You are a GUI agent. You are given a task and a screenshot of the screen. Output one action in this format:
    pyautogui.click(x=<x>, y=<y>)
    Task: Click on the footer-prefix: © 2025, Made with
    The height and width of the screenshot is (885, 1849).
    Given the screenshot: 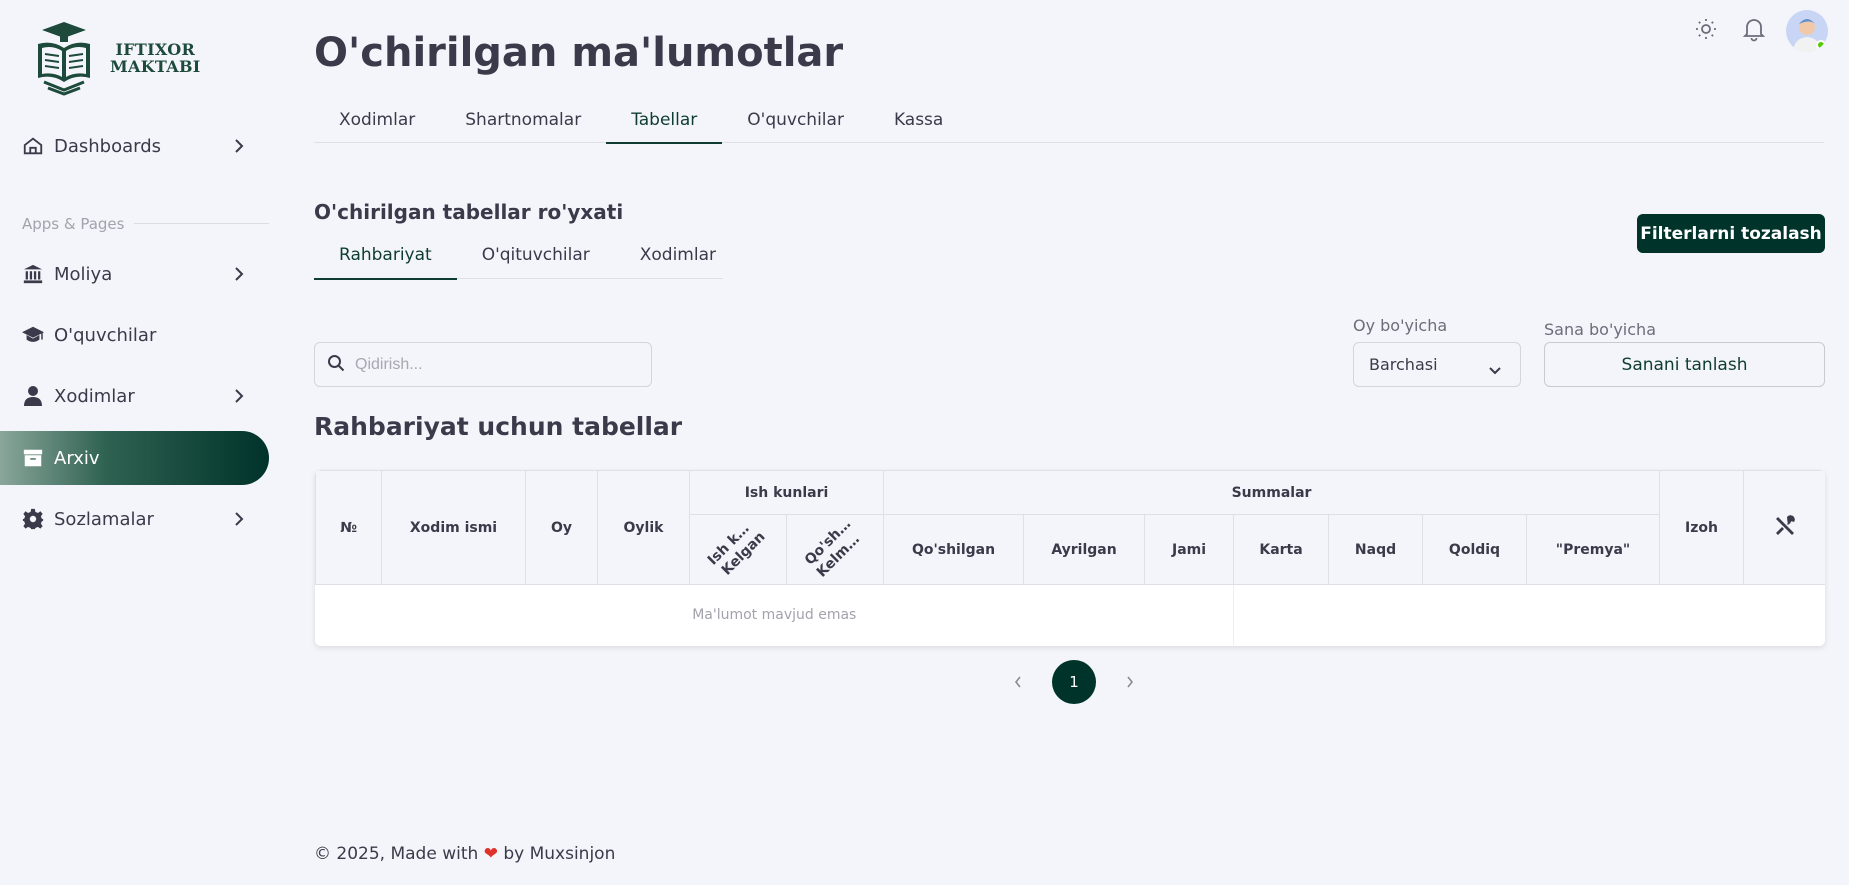 What is the action you would take?
    pyautogui.click(x=396, y=854)
    